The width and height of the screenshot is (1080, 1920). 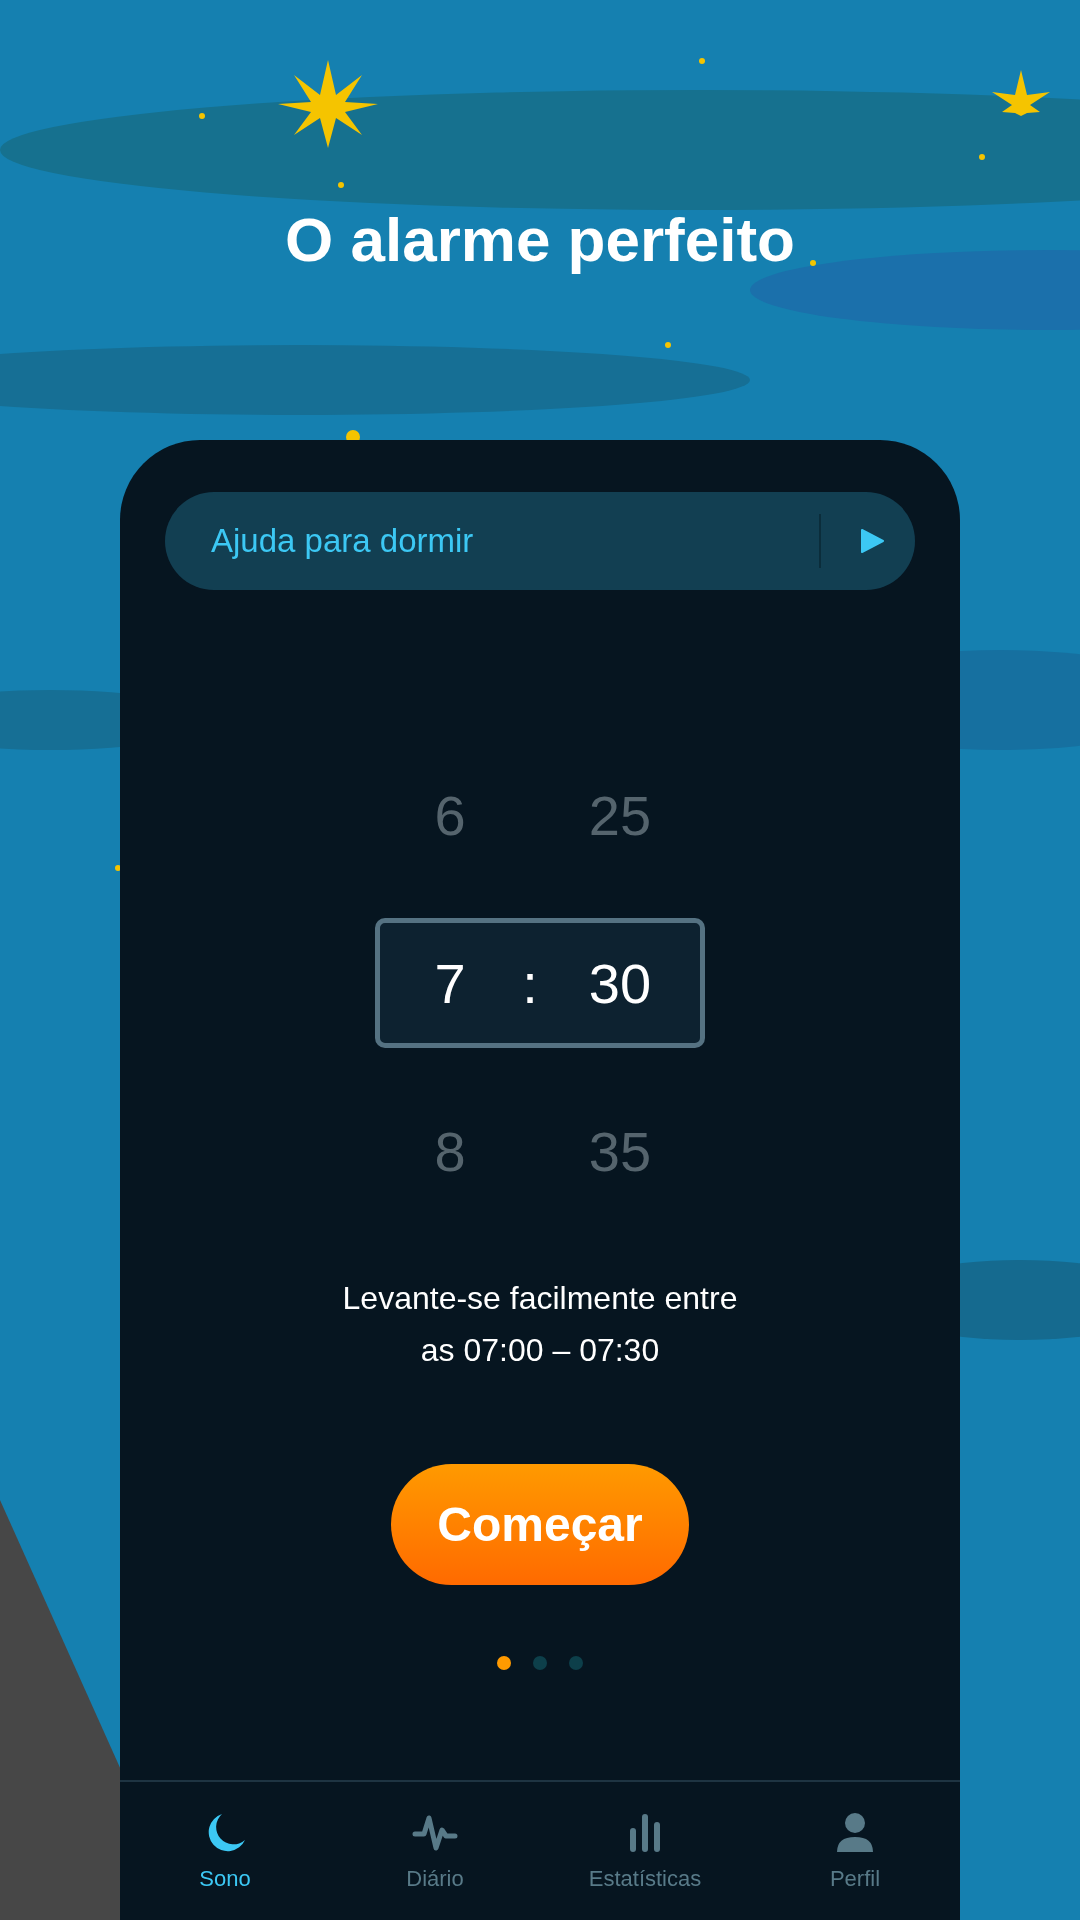 What do you see at coordinates (540, 541) in the screenshot?
I see `sleep-aid-button: Ajuda para dormir` at bounding box center [540, 541].